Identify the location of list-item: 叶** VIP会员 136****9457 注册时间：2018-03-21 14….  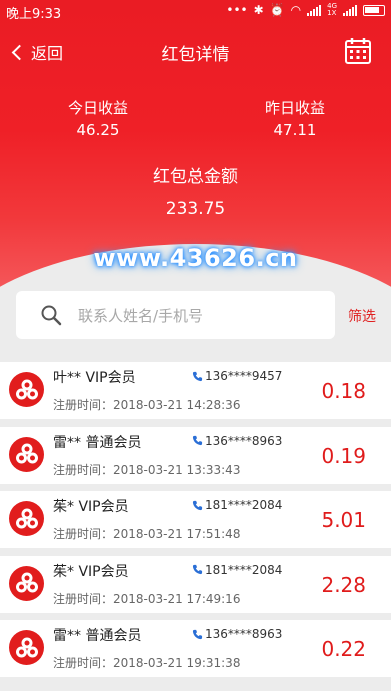
(195, 390).